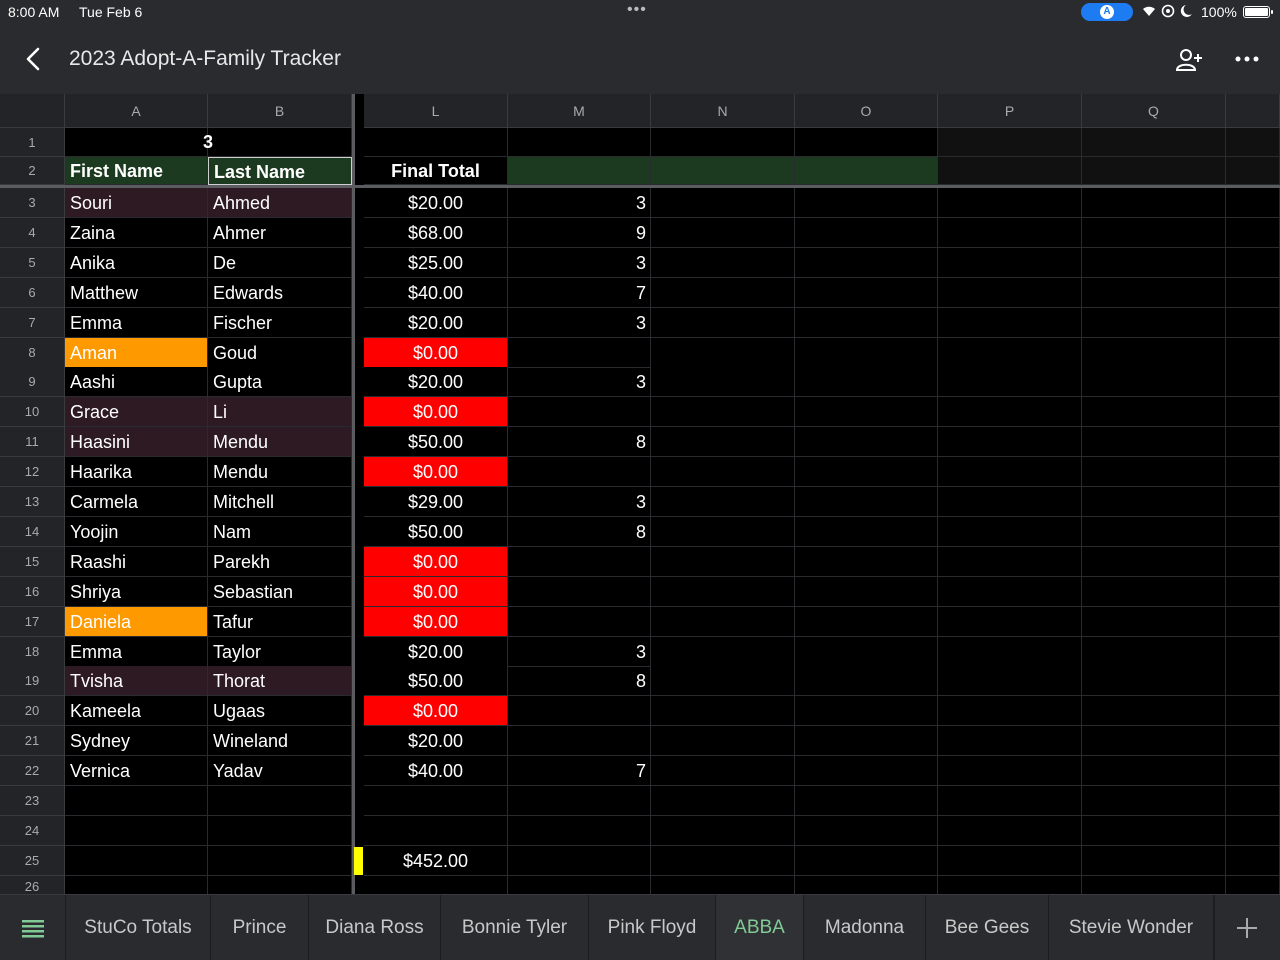 The height and width of the screenshot is (960, 1280). What do you see at coordinates (136, 232) in the screenshot?
I see `first-name-cell: Zaina` at bounding box center [136, 232].